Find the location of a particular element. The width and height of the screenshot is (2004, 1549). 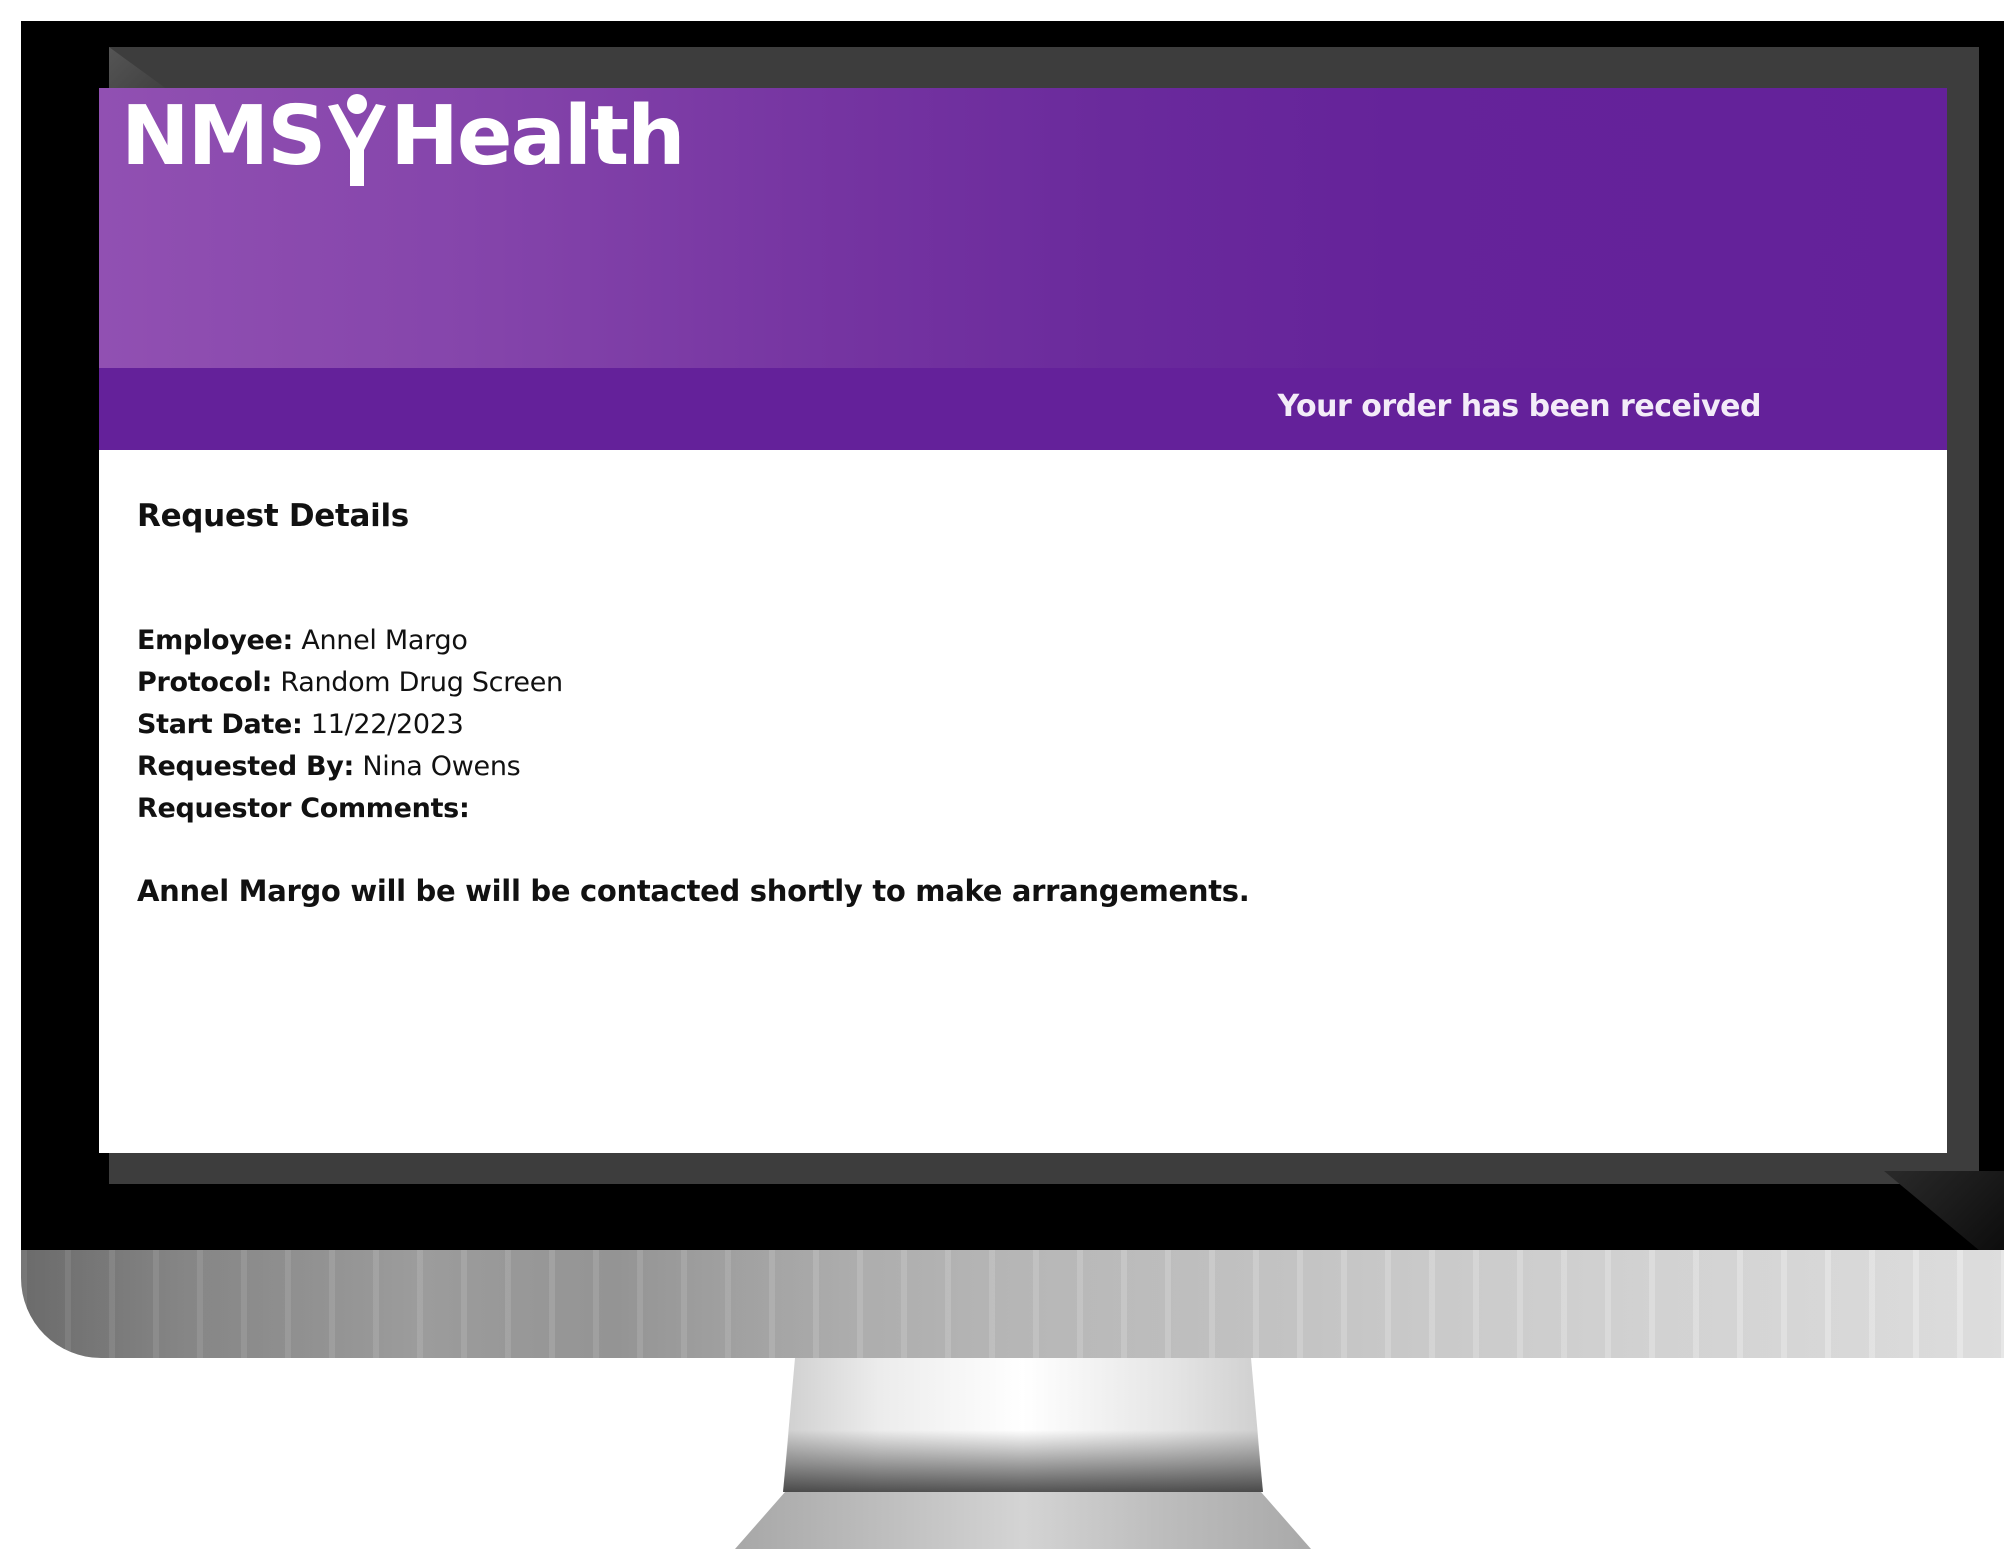

detail-label: Requested By: is located at coordinates (246, 766).